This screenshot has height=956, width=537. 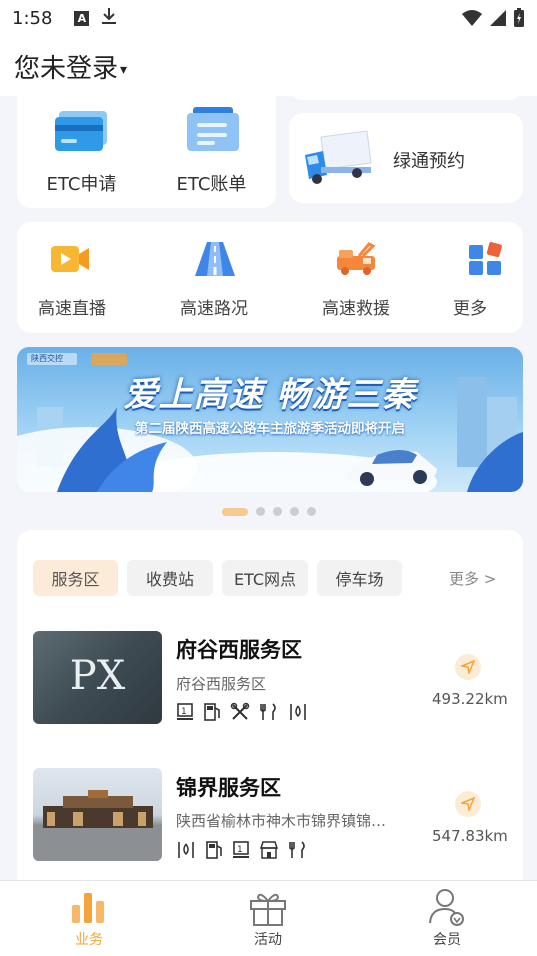 What do you see at coordinates (239, 650) in the screenshot?
I see `service-name-1: 府谷西服务区` at bounding box center [239, 650].